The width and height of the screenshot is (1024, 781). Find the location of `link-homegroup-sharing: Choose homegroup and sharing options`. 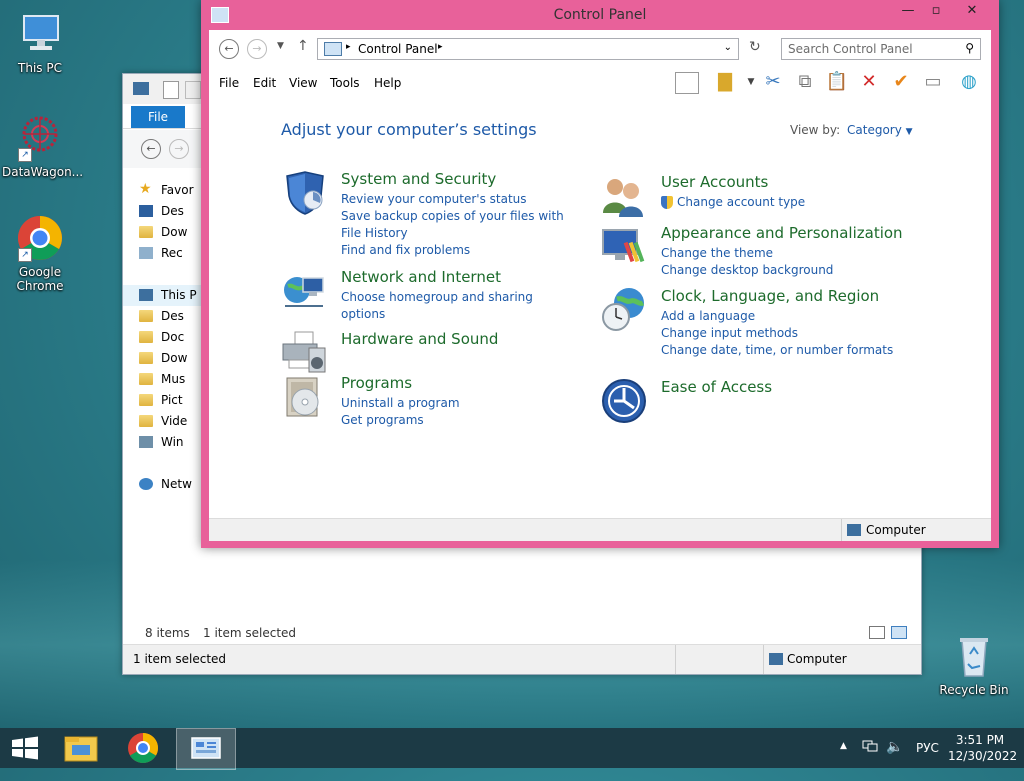

link-homegroup-sharing: Choose homegroup and sharing options is located at coordinates (458, 306).